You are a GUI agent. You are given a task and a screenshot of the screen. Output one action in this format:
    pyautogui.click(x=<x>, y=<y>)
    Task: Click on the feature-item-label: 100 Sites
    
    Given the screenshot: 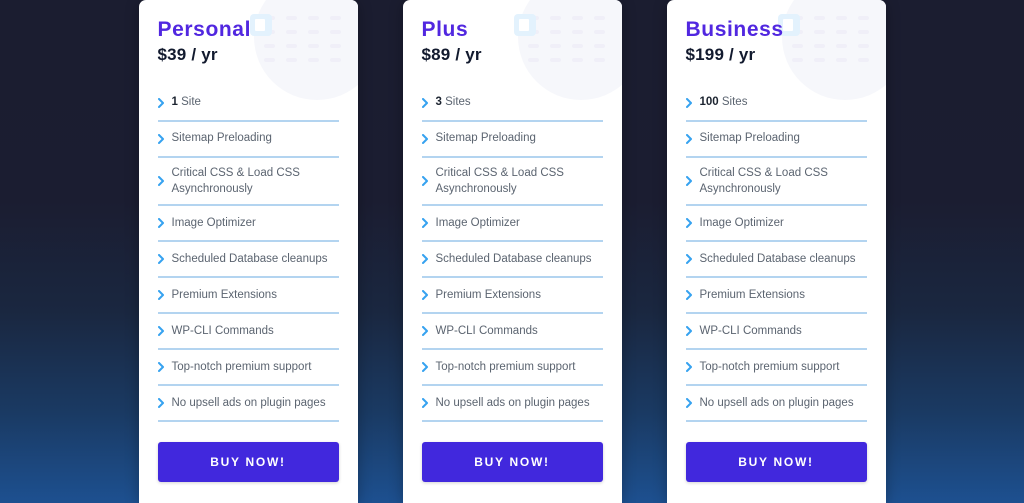 What is the action you would take?
    pyautogui.click(x=724, y=102)
    